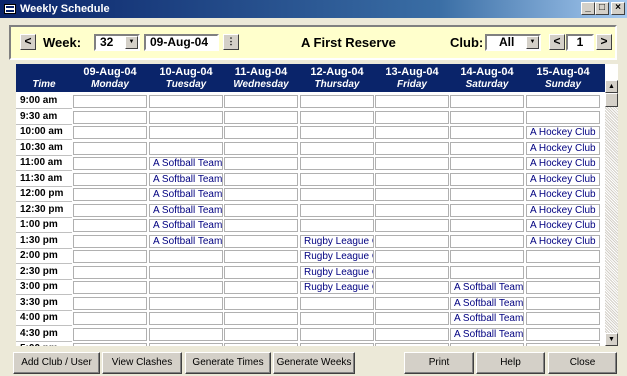 The height and width of the screenshot is (376, 627). Describe the element at coordinates (131, 42) in the screenshot. I see `week-dropdown-icon: ▼` at that location.